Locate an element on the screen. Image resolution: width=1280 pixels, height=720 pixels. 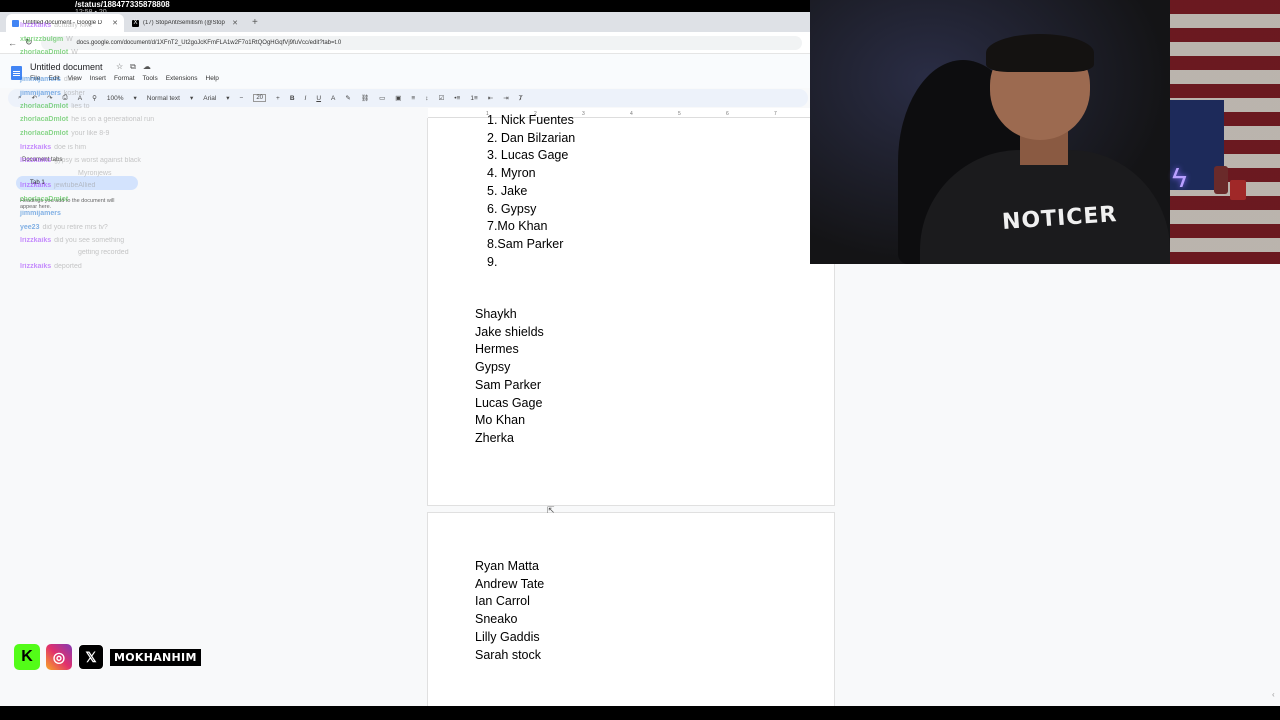
bold-icon: B is located at coordinates (292, 98).